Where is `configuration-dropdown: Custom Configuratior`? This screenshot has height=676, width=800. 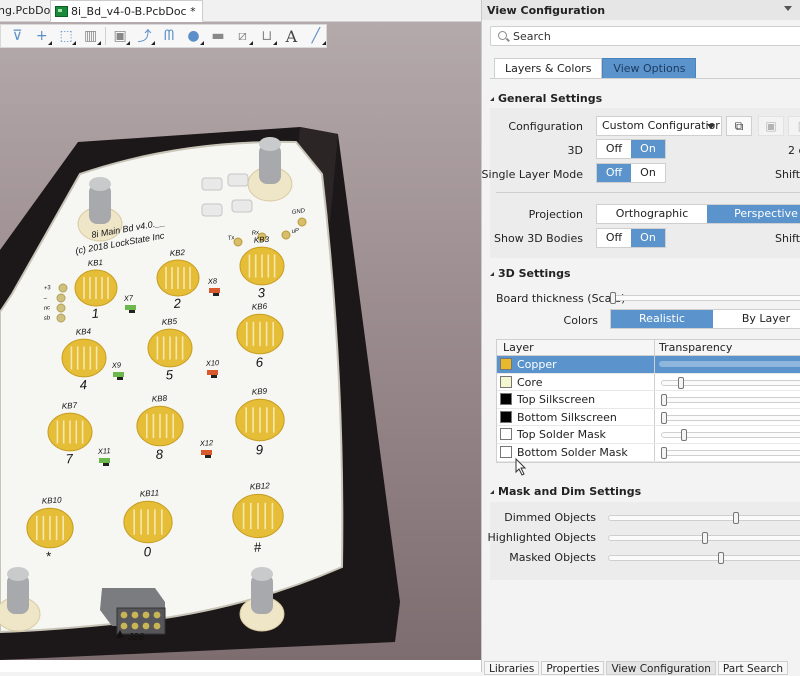
configuration-dropdown: Custom Configuratior is located at coordinates (659, 126).